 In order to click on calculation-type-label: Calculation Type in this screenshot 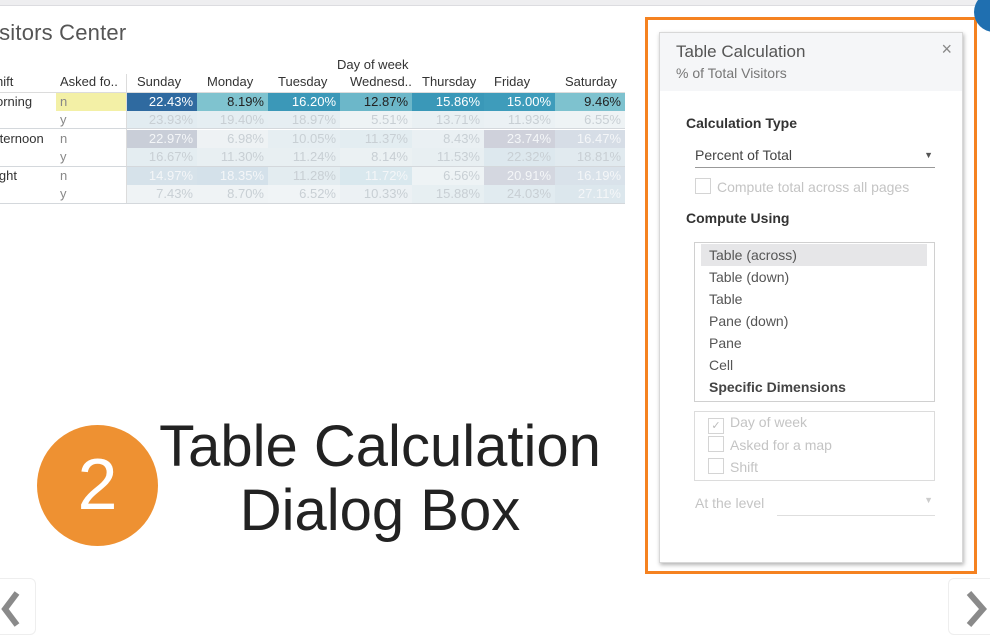, I will do `click(741, 123)`.